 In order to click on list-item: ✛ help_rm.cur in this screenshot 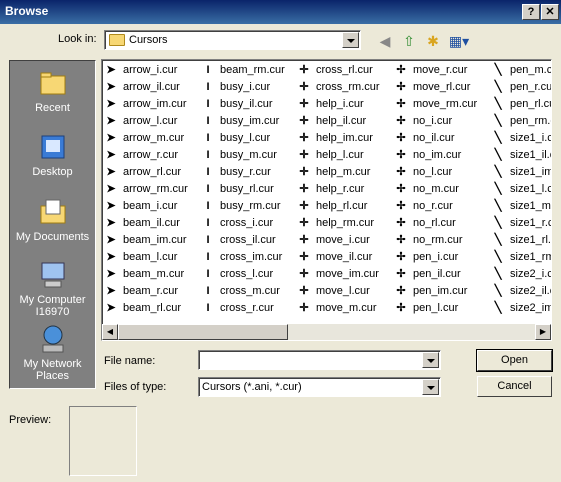, I will do `click(338, 223)`.